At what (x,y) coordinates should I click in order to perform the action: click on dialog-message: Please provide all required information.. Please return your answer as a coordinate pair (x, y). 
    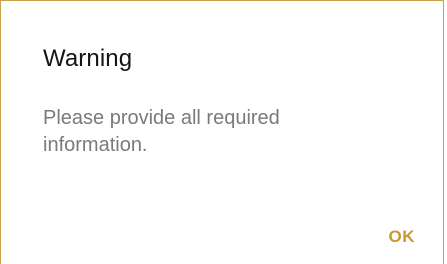
    Looking at the image, I should click on (161, 131).